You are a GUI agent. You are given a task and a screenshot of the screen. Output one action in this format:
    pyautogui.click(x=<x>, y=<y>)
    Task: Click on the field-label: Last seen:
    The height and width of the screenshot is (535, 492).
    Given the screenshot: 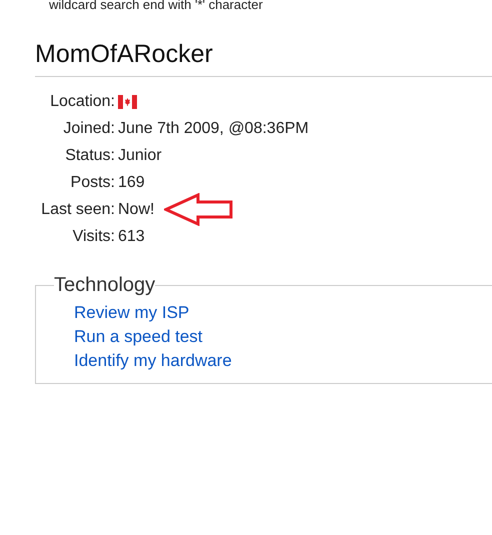 What is the action you would take?
    pyautogui.click(x=78, y=210)
    